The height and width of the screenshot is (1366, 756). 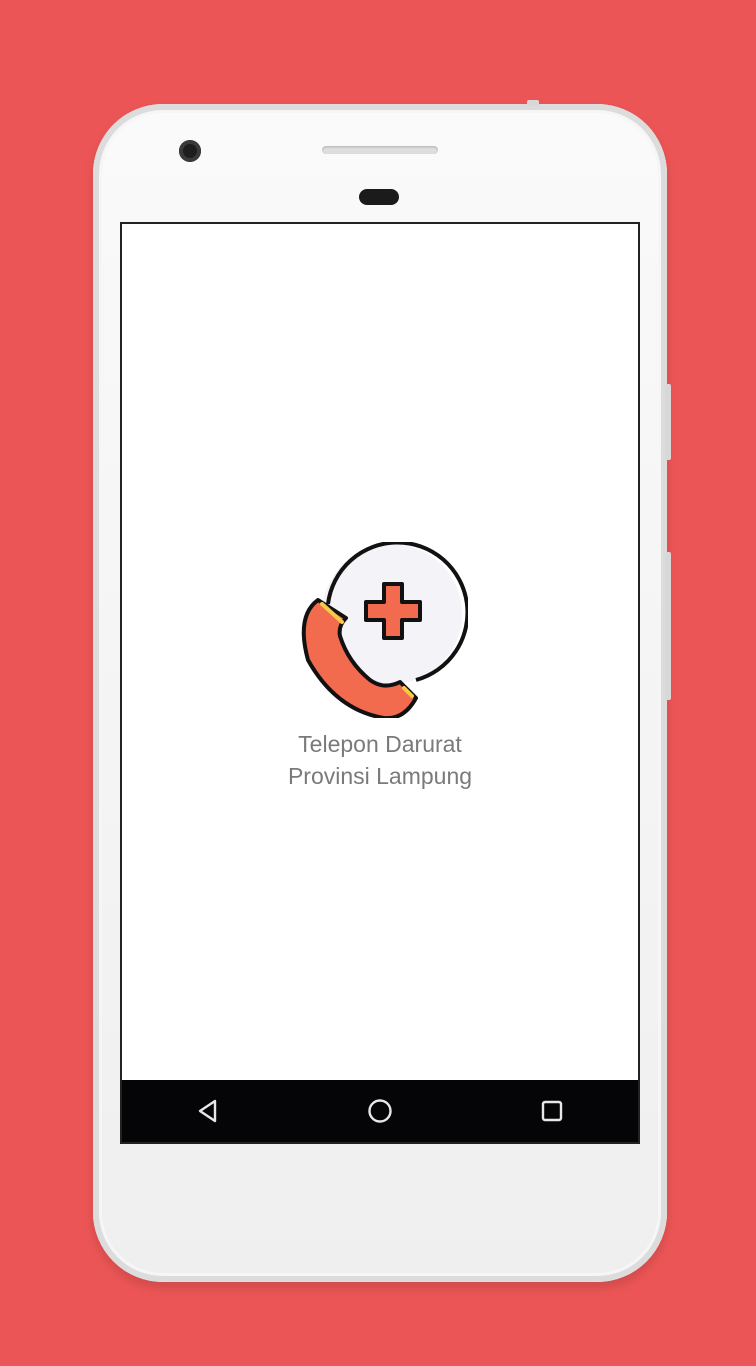 I want to click on back-icon, so click(x=208, y=1111).